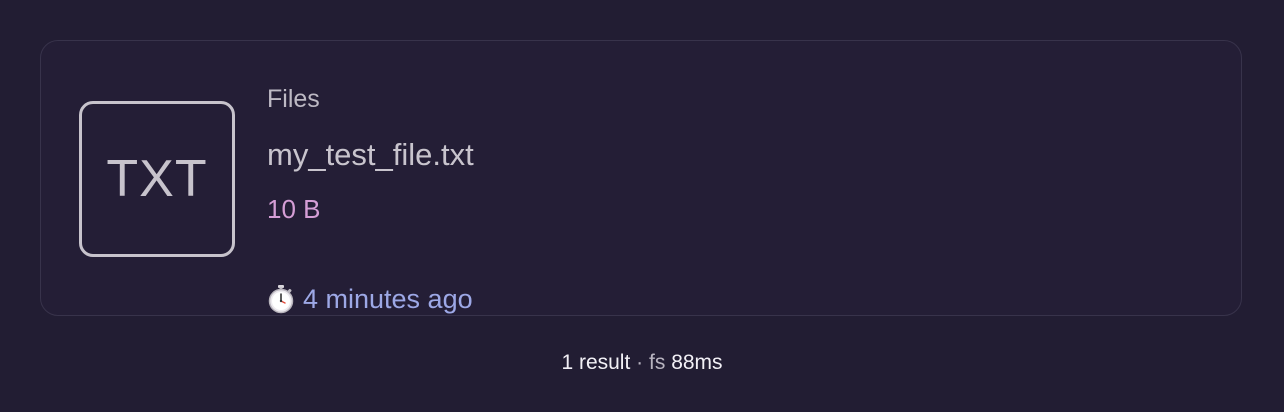 Image resolution: width=1284 pixels, height=412 pixels. What do you see at coordinates (293, 99) in the screenshot?
I see `result-category: Files` at bounding box center [293, 99].